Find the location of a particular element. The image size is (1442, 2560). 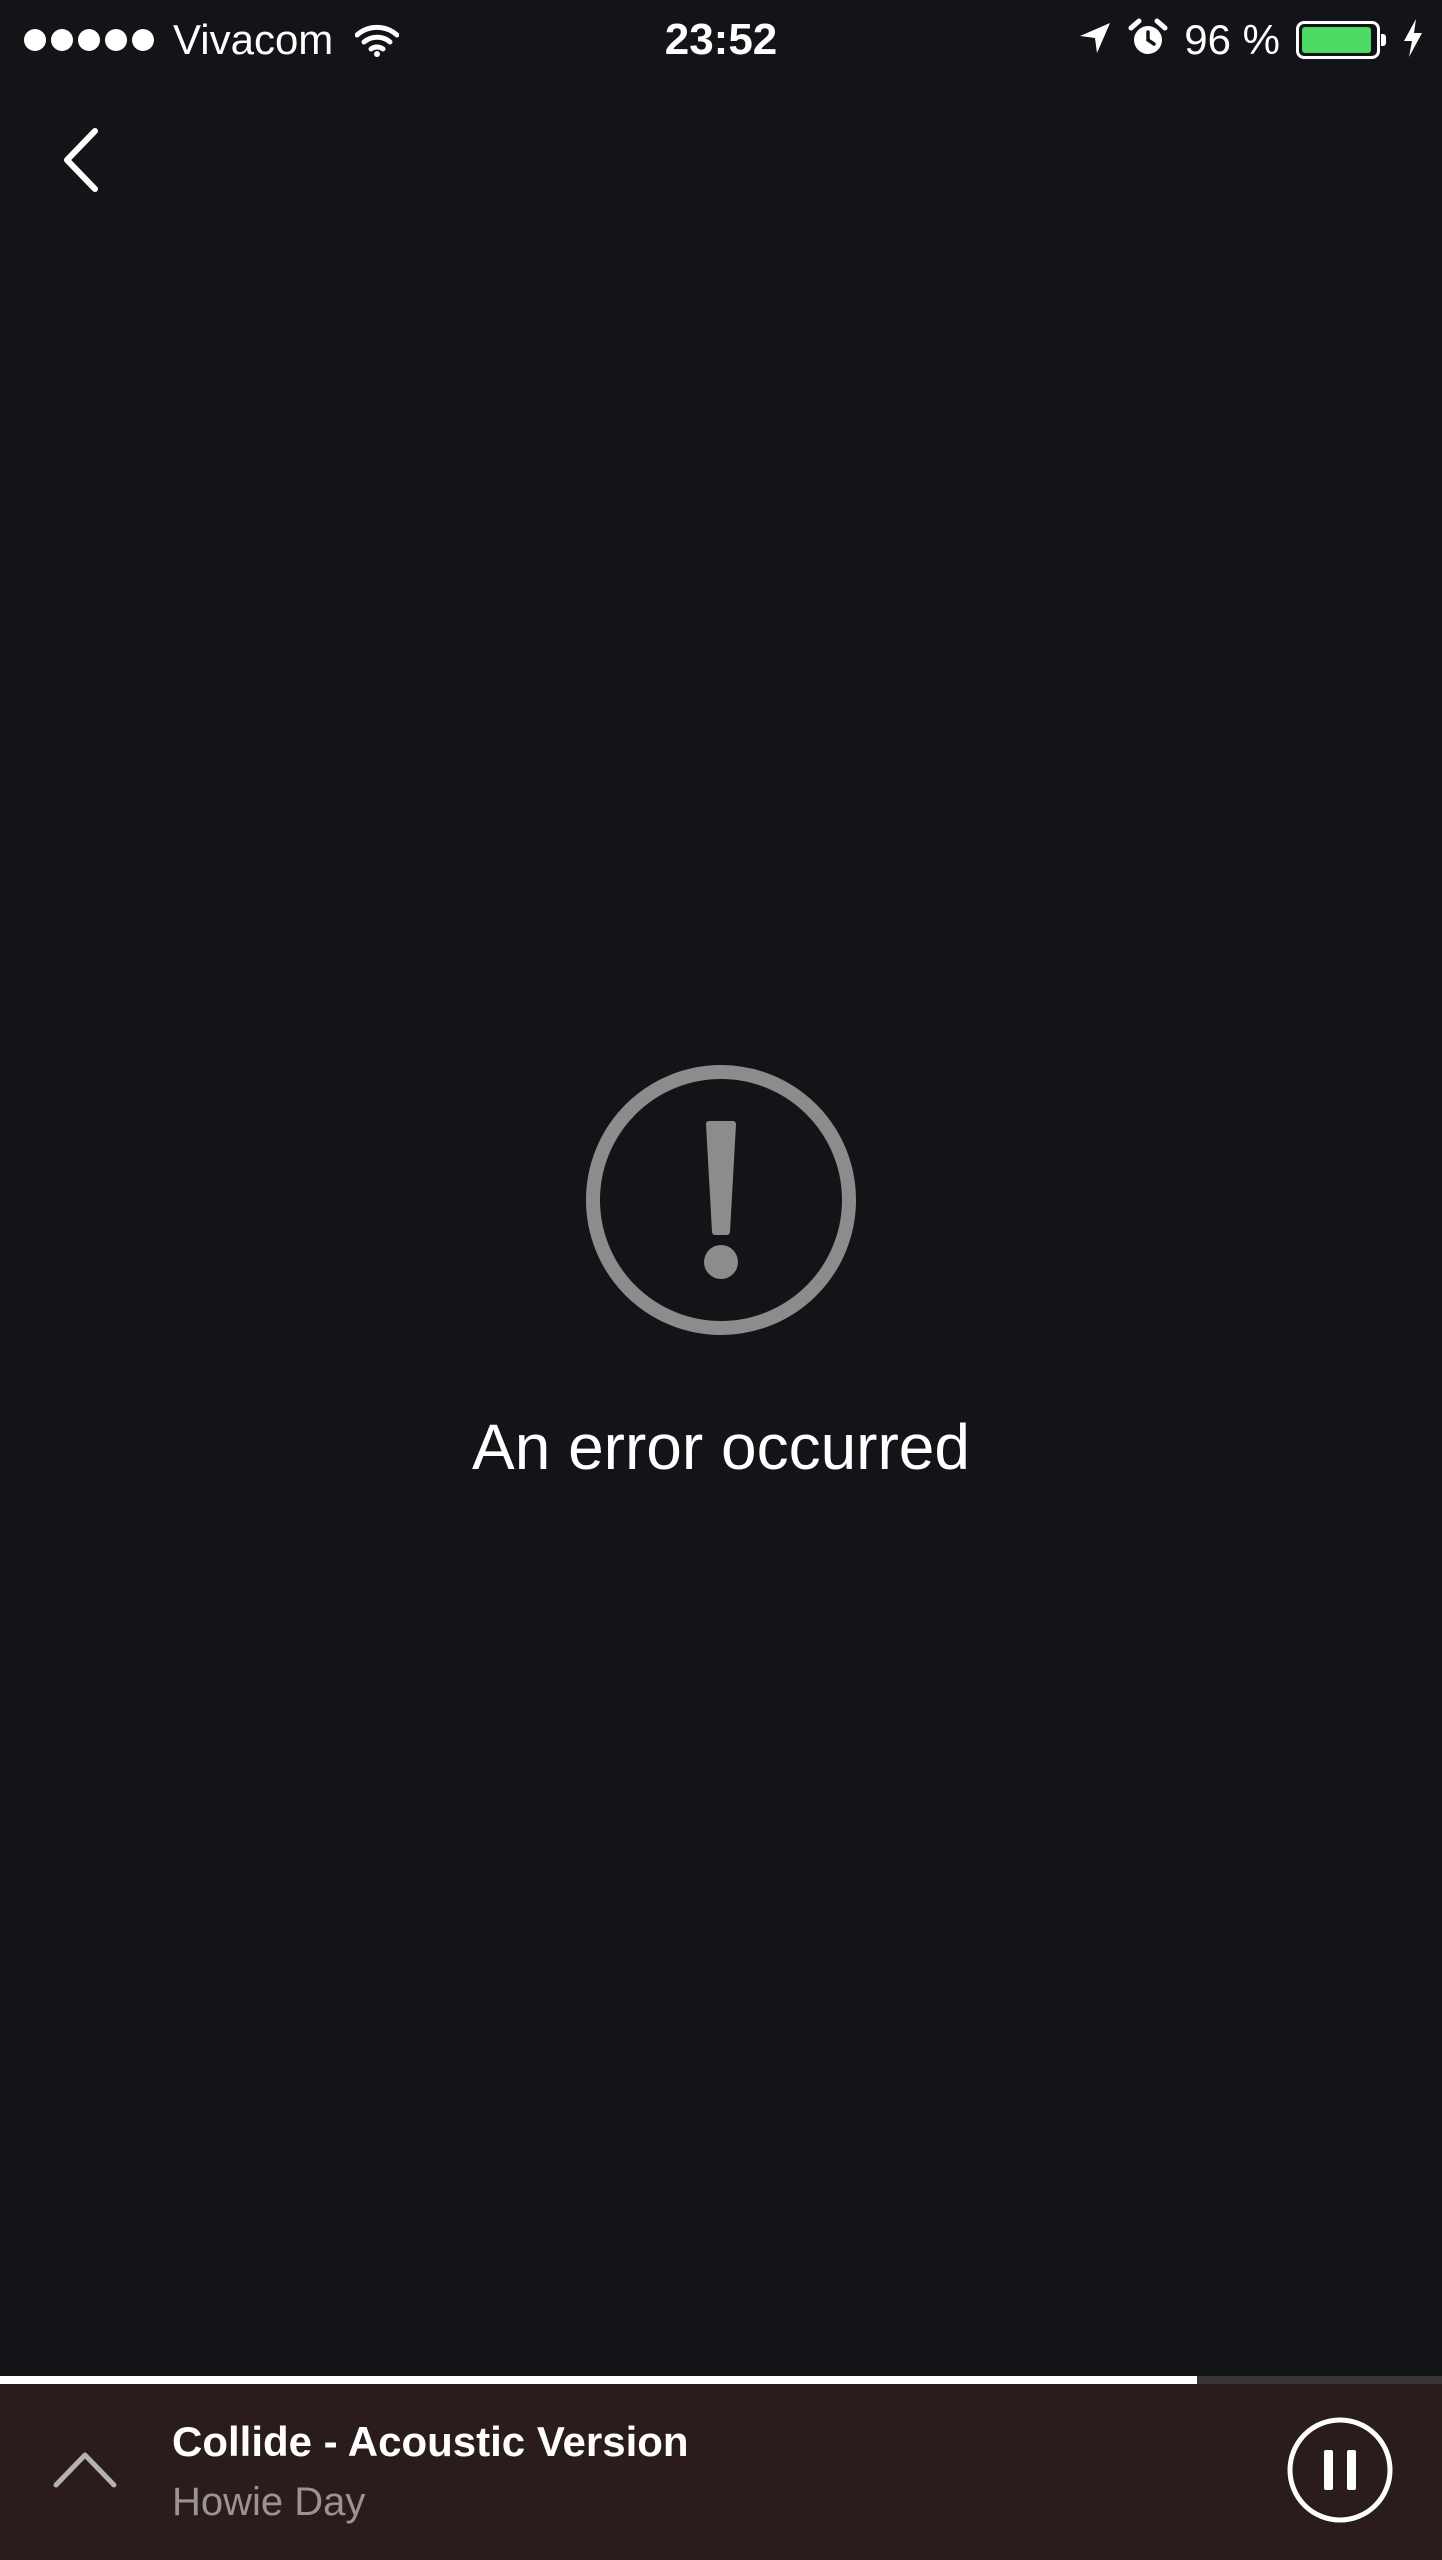

battery-percent: 96 % is located at coordinates (1232, 39).